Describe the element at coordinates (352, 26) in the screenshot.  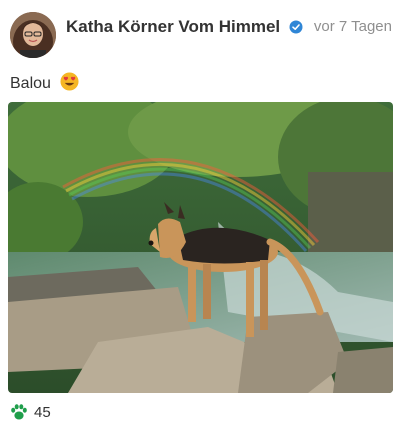
I see `post-timestamp: vor 7 Tagen` at that location.